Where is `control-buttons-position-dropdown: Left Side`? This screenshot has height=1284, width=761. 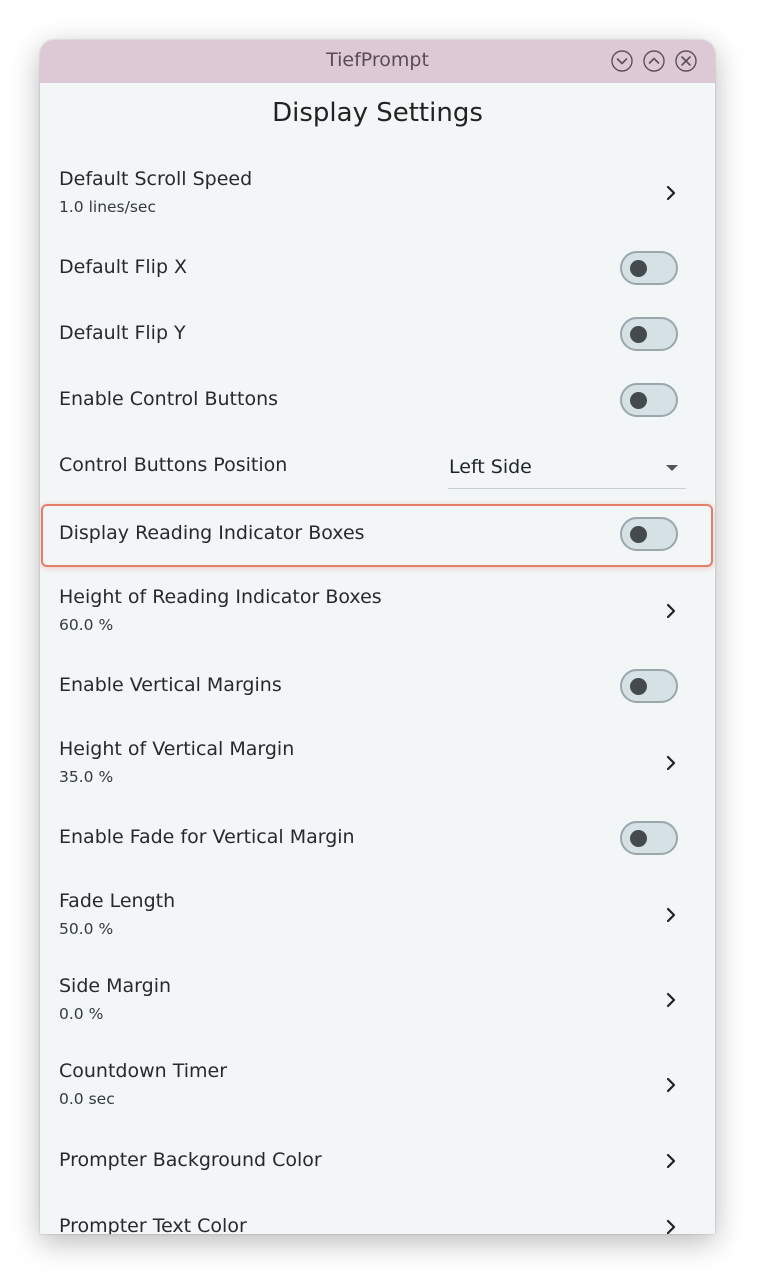 control-buttons-position-dropdown: Left Side is located at coordinates (567, 469).